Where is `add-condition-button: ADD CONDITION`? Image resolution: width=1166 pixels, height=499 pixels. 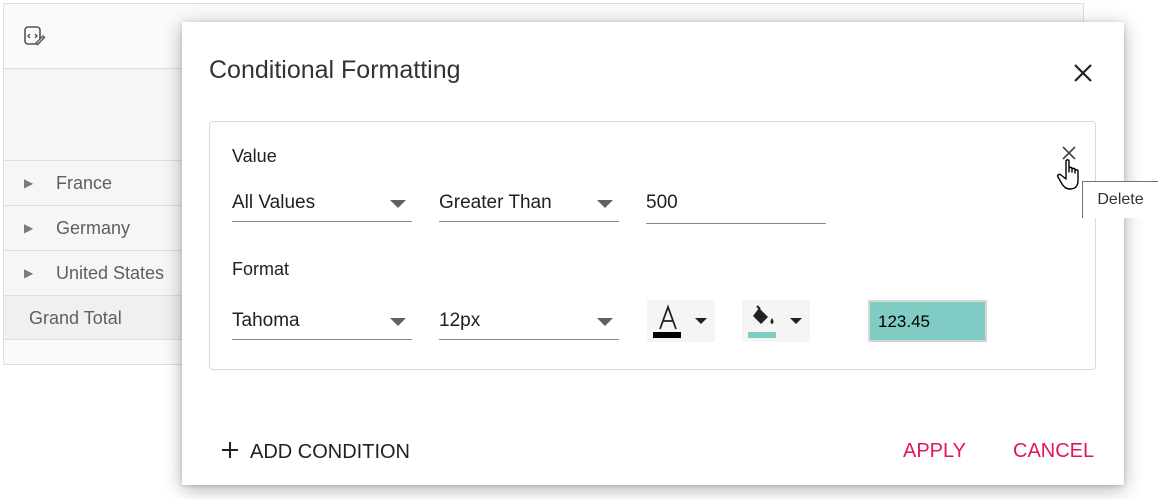 add-condition-button: ADD CONDITION is located at coordinates (315, 452).